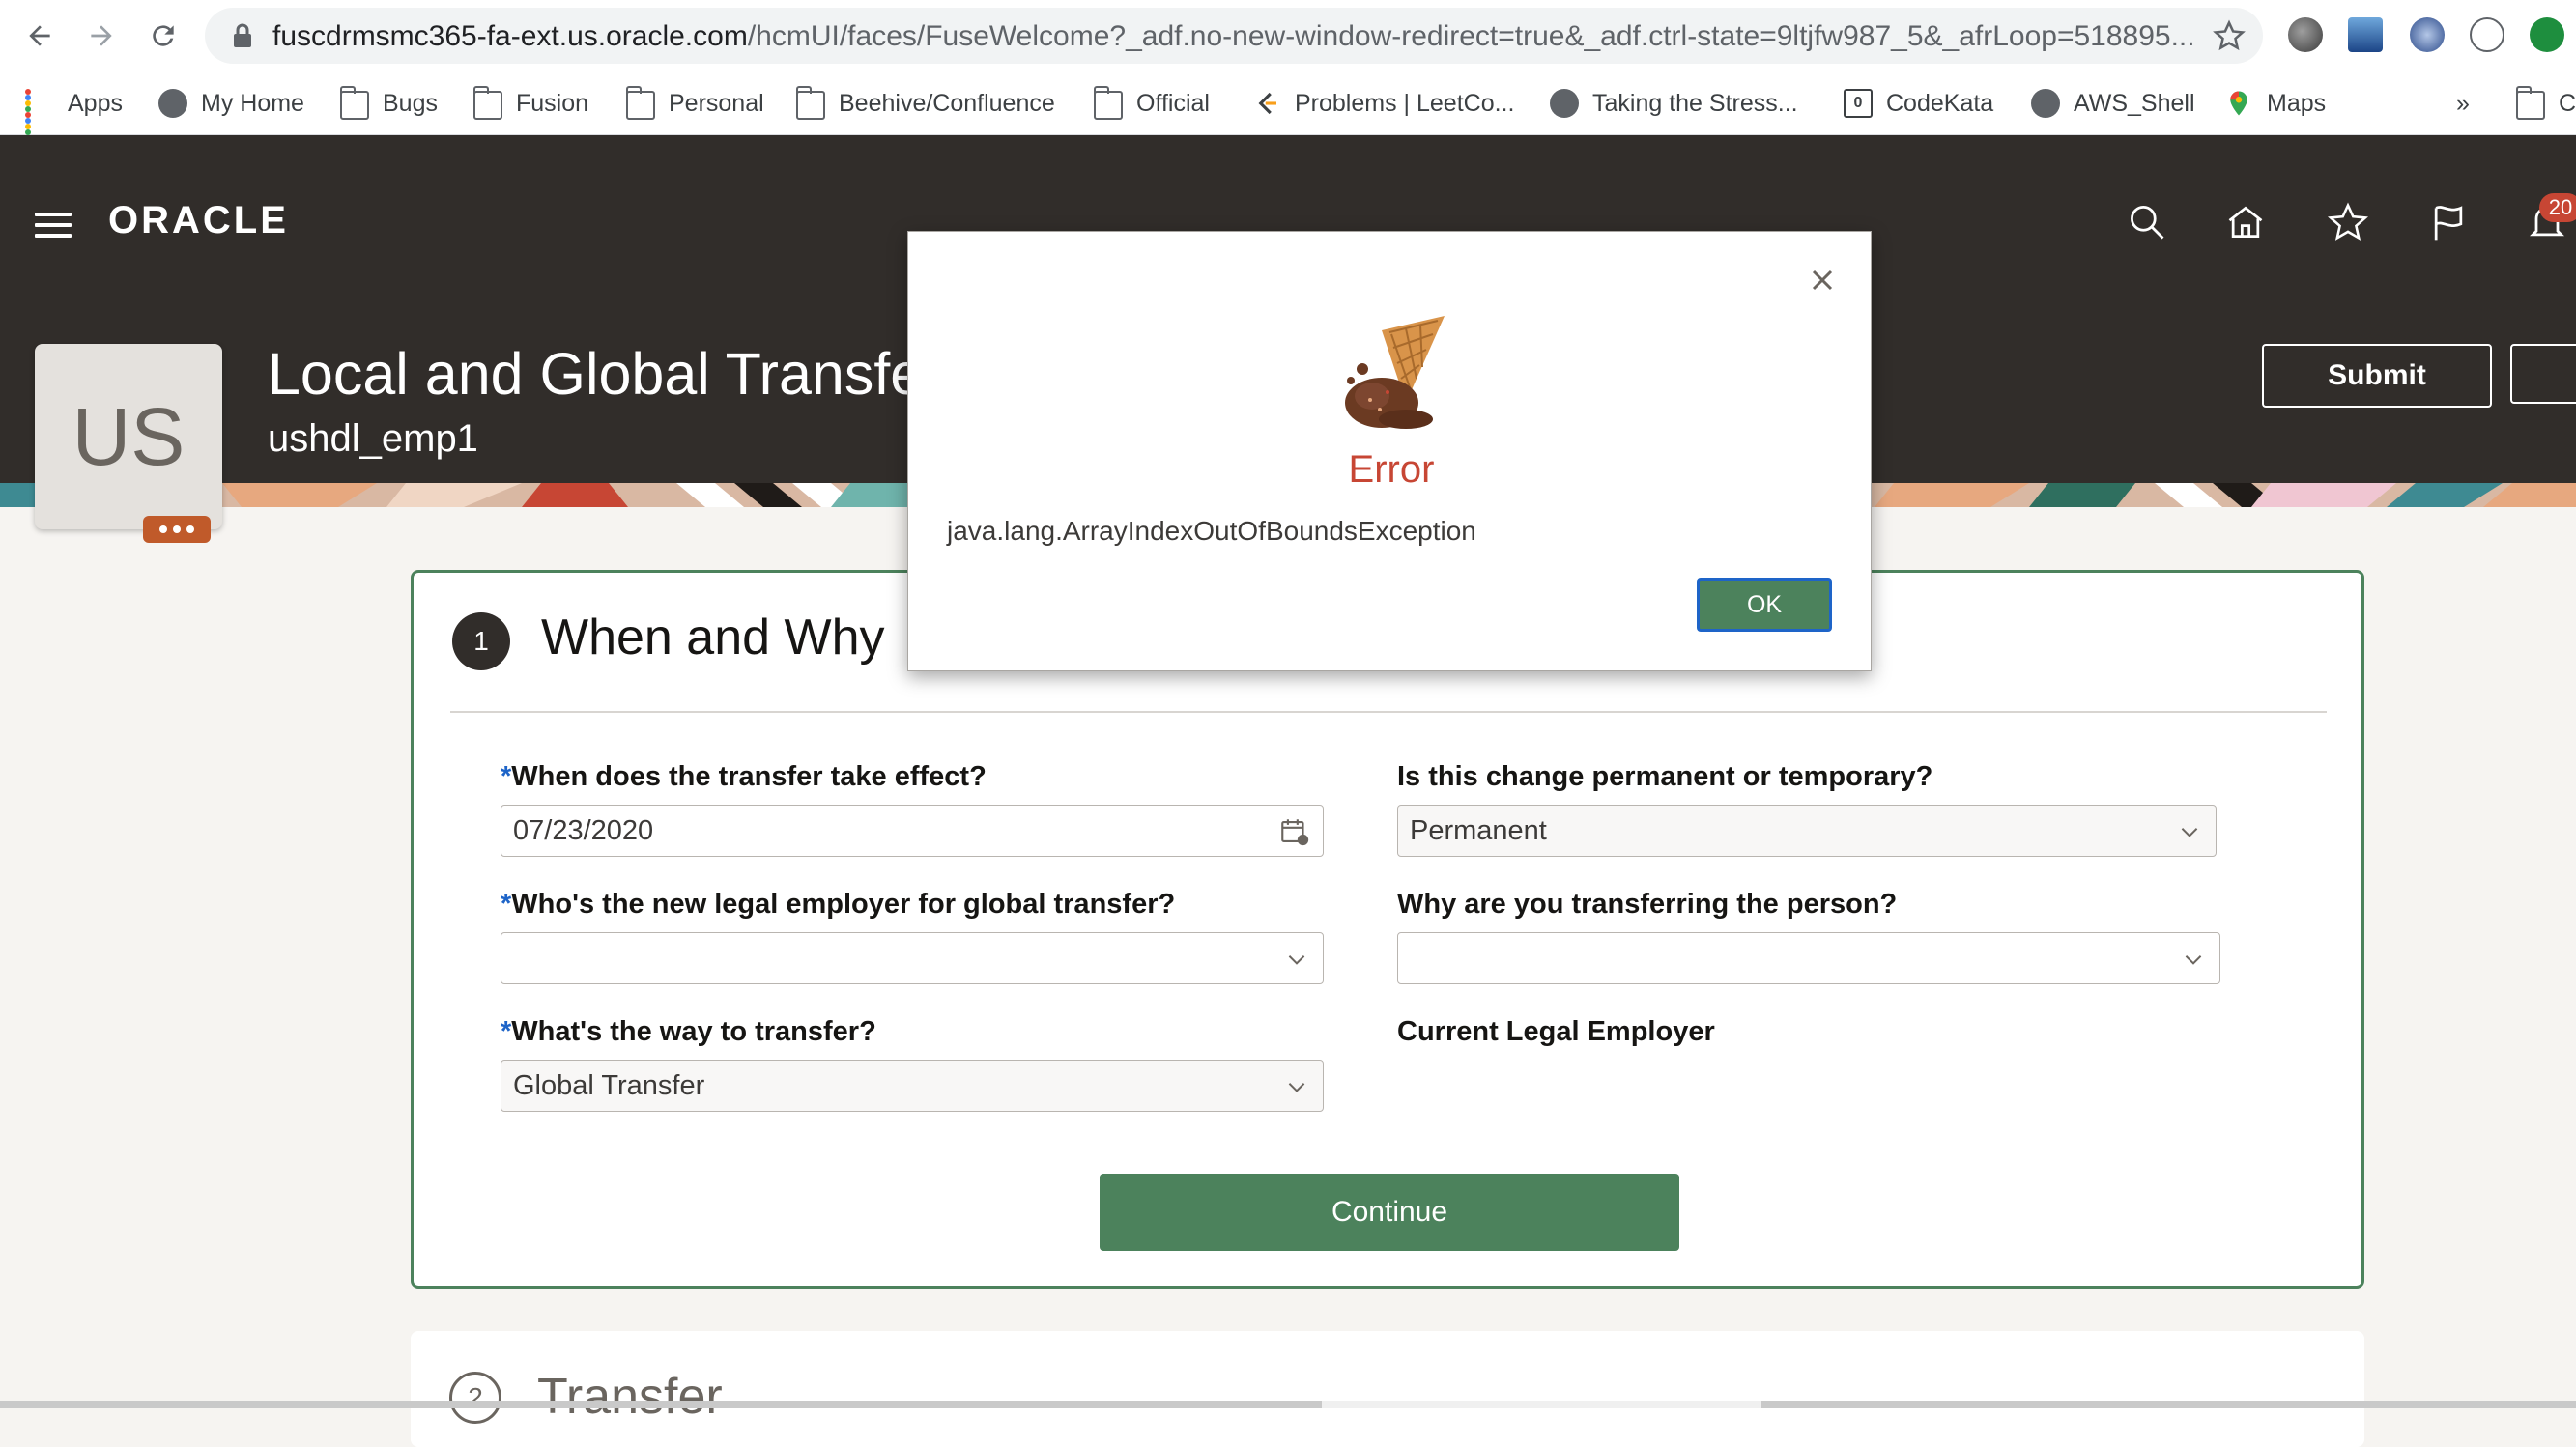 The width and height of the screenshot is (2576, 1447). I want to click on reload-button, so click(163, 36).